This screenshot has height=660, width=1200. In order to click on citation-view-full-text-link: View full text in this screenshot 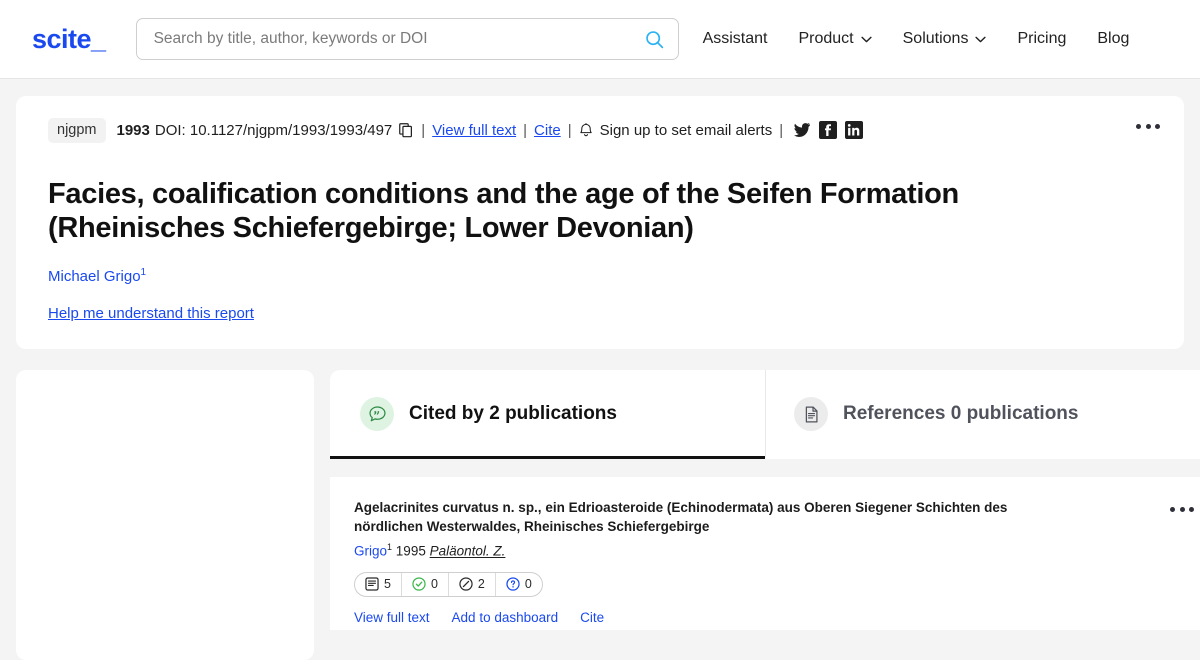, I will do `click(392, 617)`.